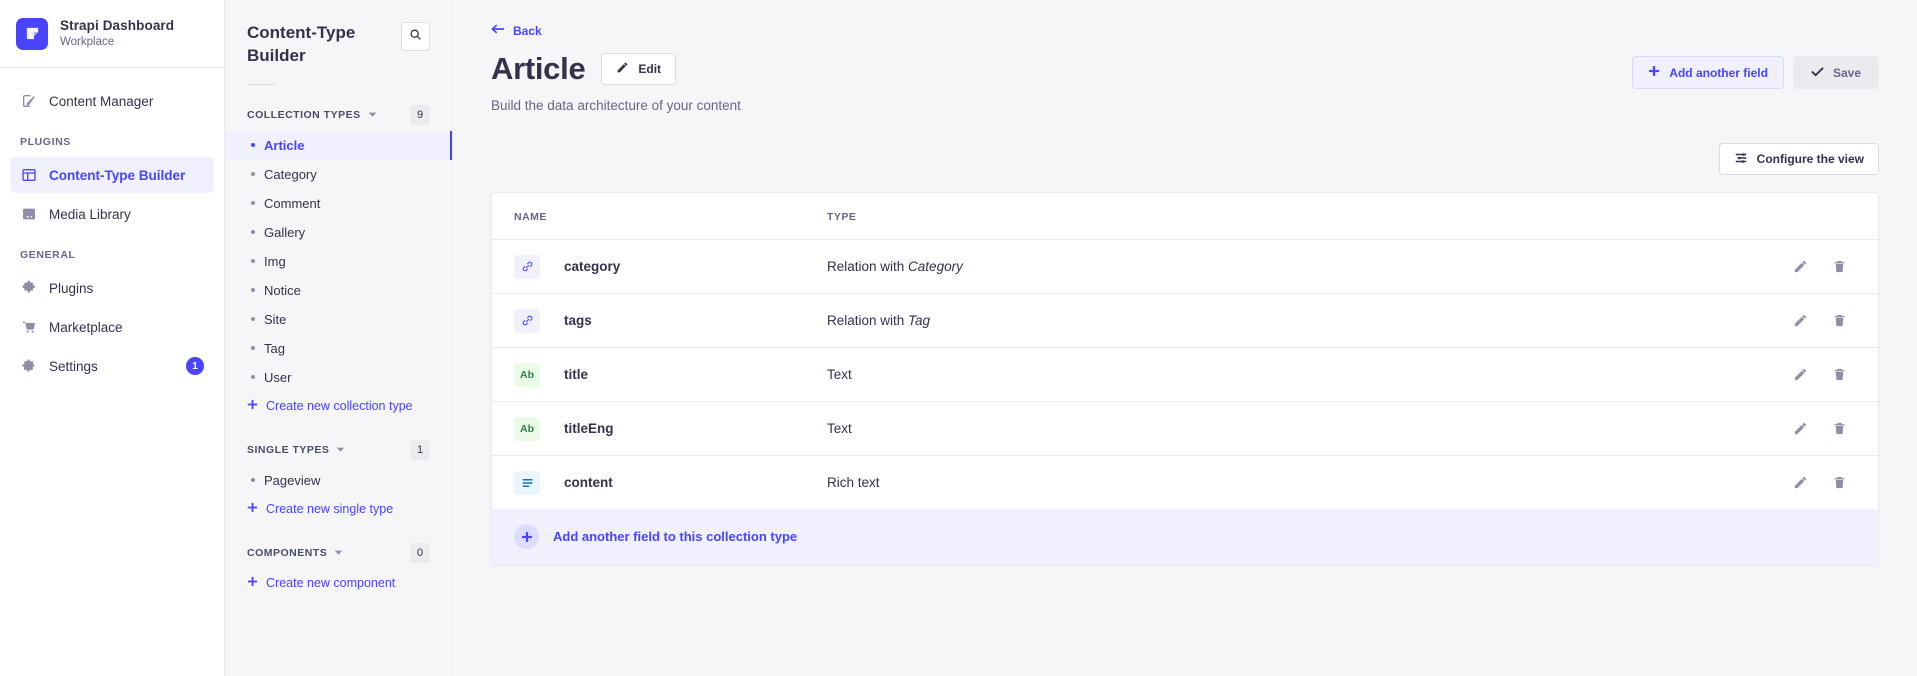 The width and height of the screenshot is (1917, 676). Describe the element at coordinates (338, 174) in the screenshot. I see `collection-type-item-category: Category` at that location.